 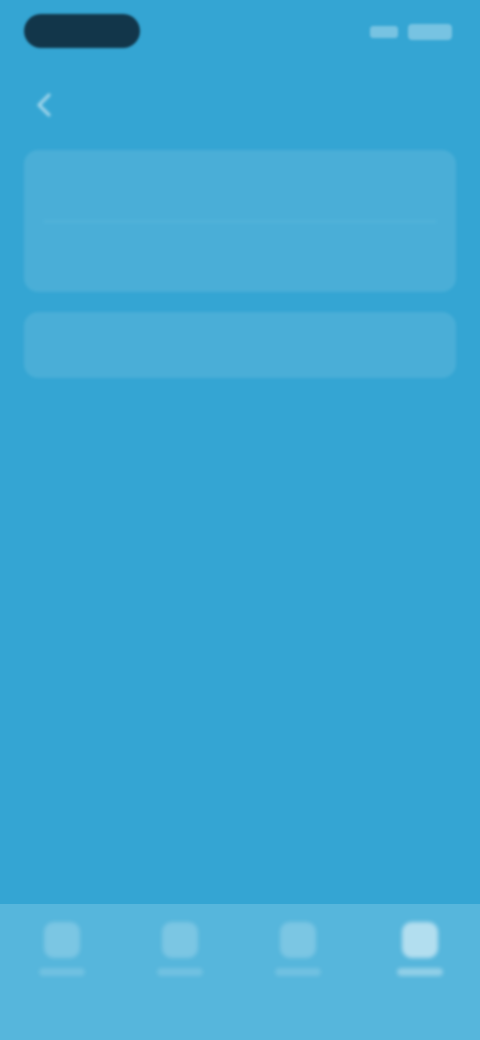 I want to click on nav-item-settings, so click(x=420, y=962).